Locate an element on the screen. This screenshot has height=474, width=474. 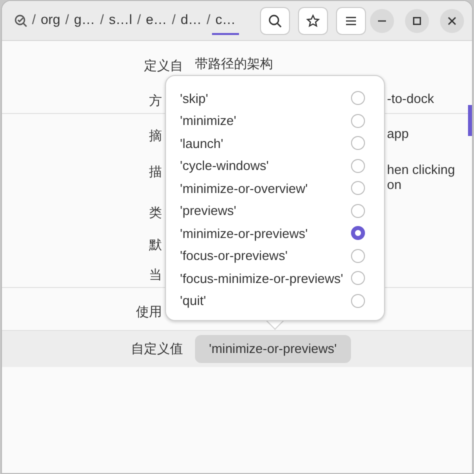
option-label: 'quit' is located at coordinates (193, 300).